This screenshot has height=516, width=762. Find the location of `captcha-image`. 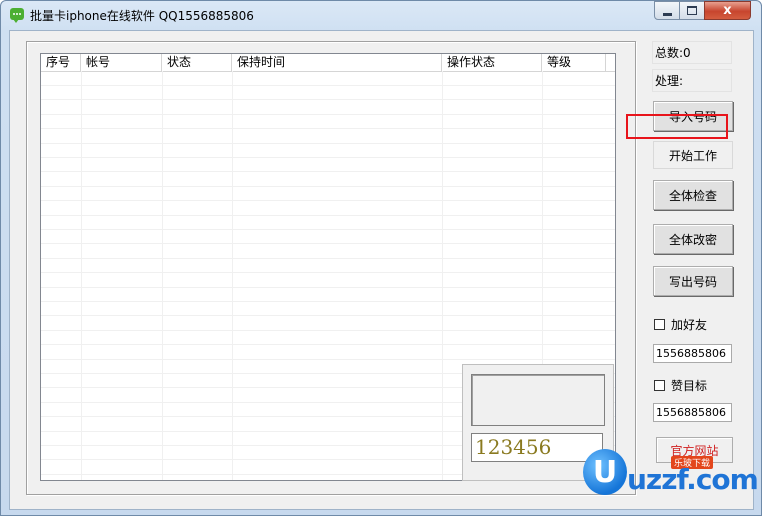

captcha-image is located at coordinates (538, 400).